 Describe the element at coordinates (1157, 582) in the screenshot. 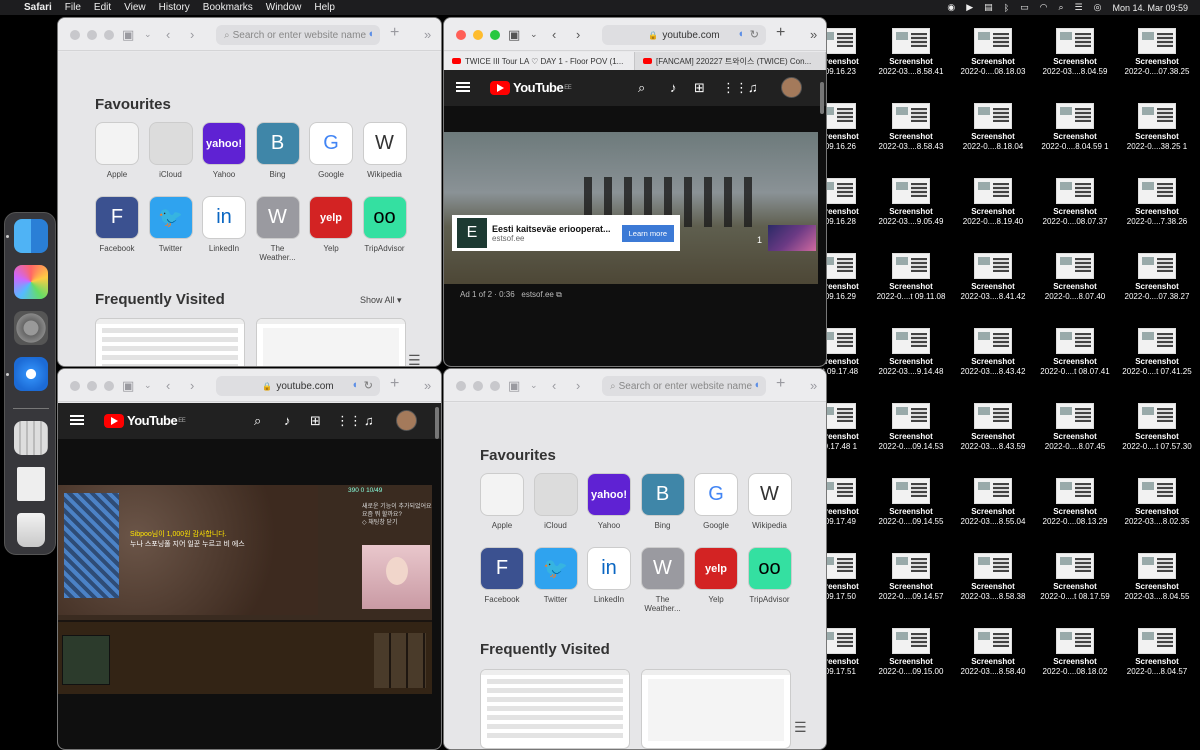

I see `desktop-screenshot-file: Screenshot 2022-03....8.04.55` at that location.